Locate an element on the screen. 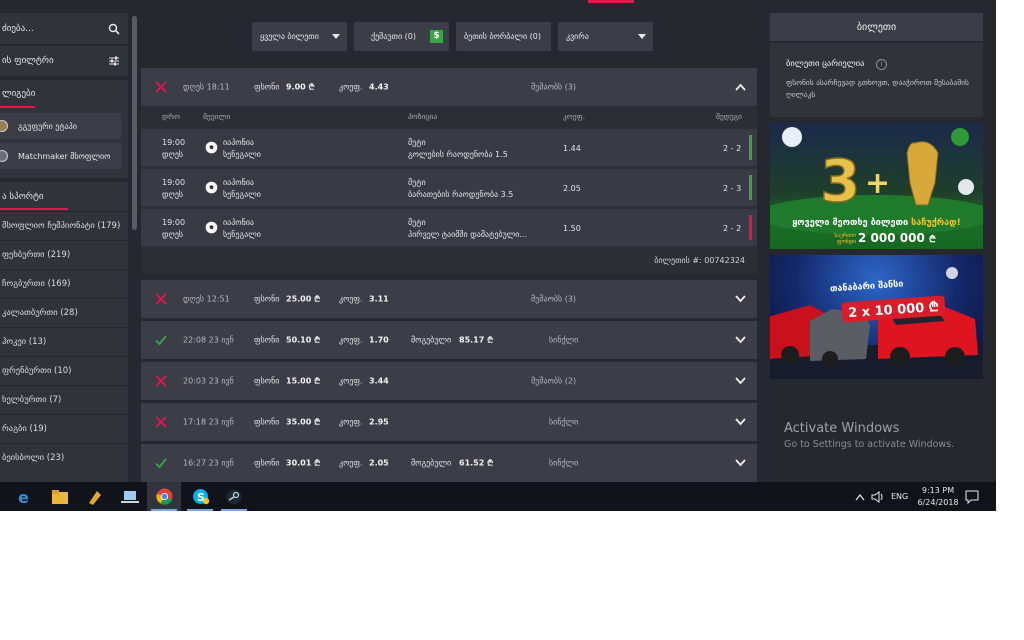 The width and height of the screenshot is (1024, 640). sport-item: ბეისბოლი (23) is located at coordinates (64, 457).